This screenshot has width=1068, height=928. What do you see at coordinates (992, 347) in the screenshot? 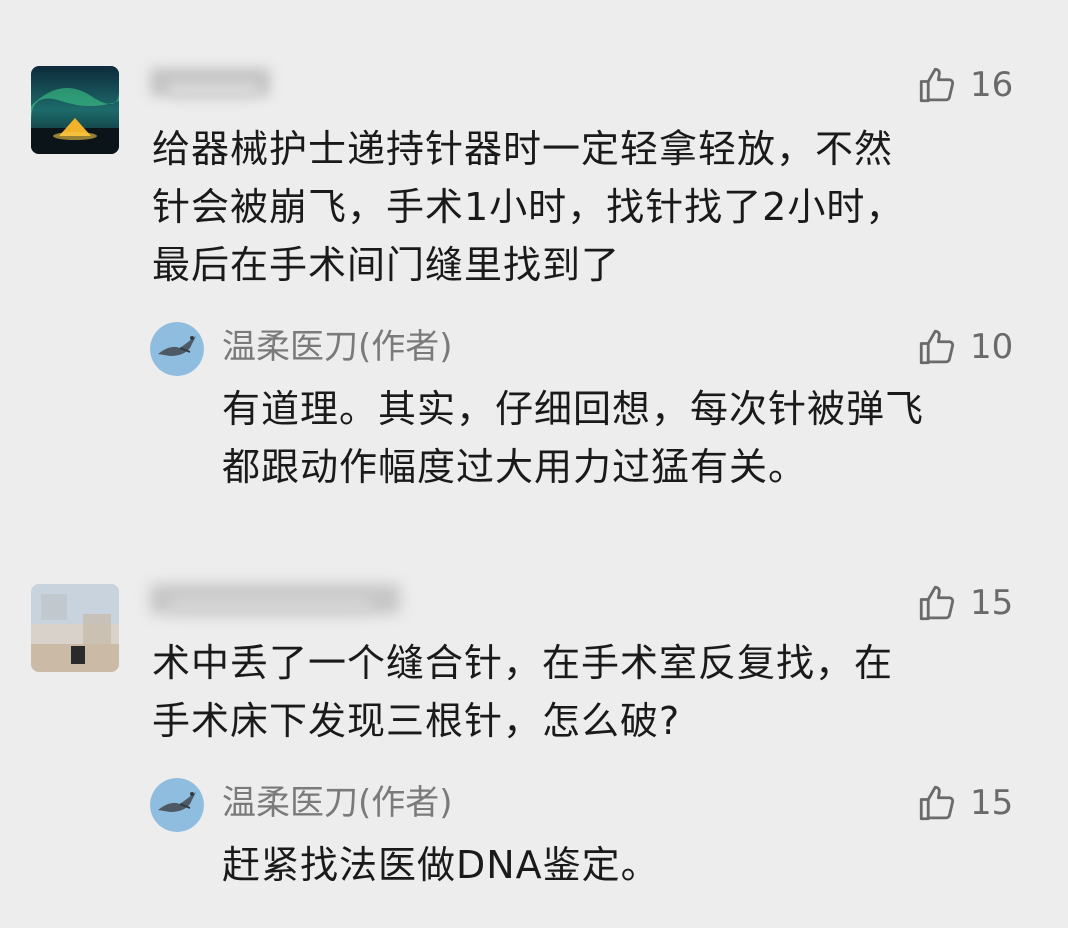
I see `like-count: 10` at bounding box center [992, 347].